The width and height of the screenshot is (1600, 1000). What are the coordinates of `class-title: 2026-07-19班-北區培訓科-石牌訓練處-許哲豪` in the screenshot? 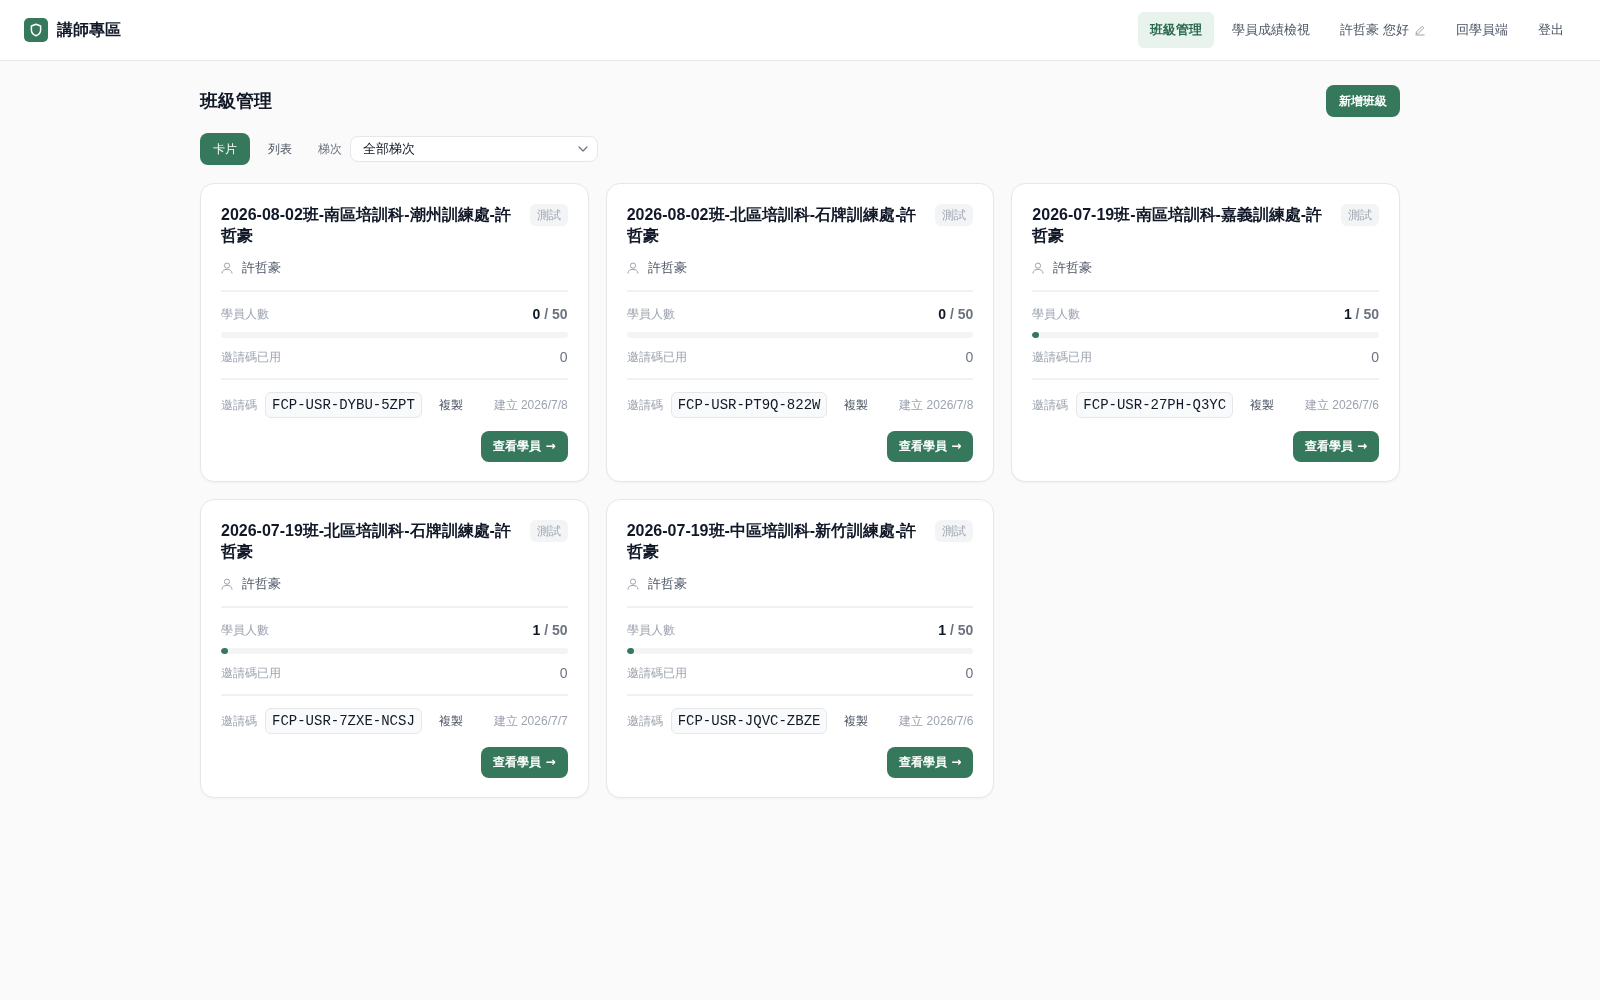 It's located at (366, 541).